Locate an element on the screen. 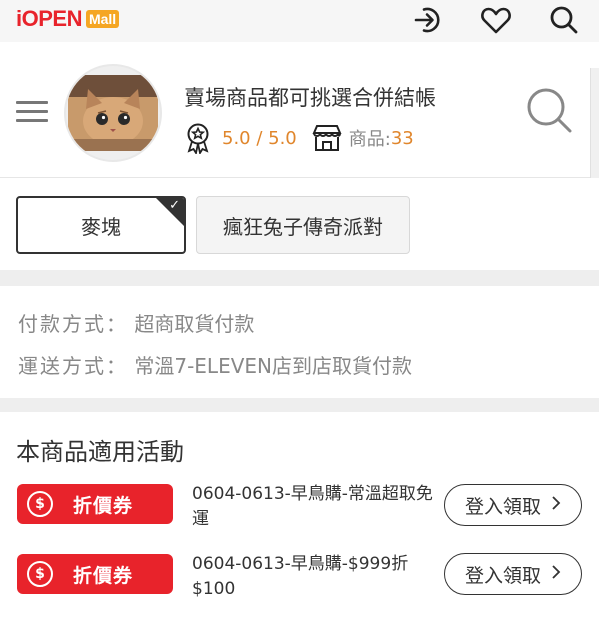  store-name: 賣場商品都可挑選合併結帳 is located at coordinates (310, 98).